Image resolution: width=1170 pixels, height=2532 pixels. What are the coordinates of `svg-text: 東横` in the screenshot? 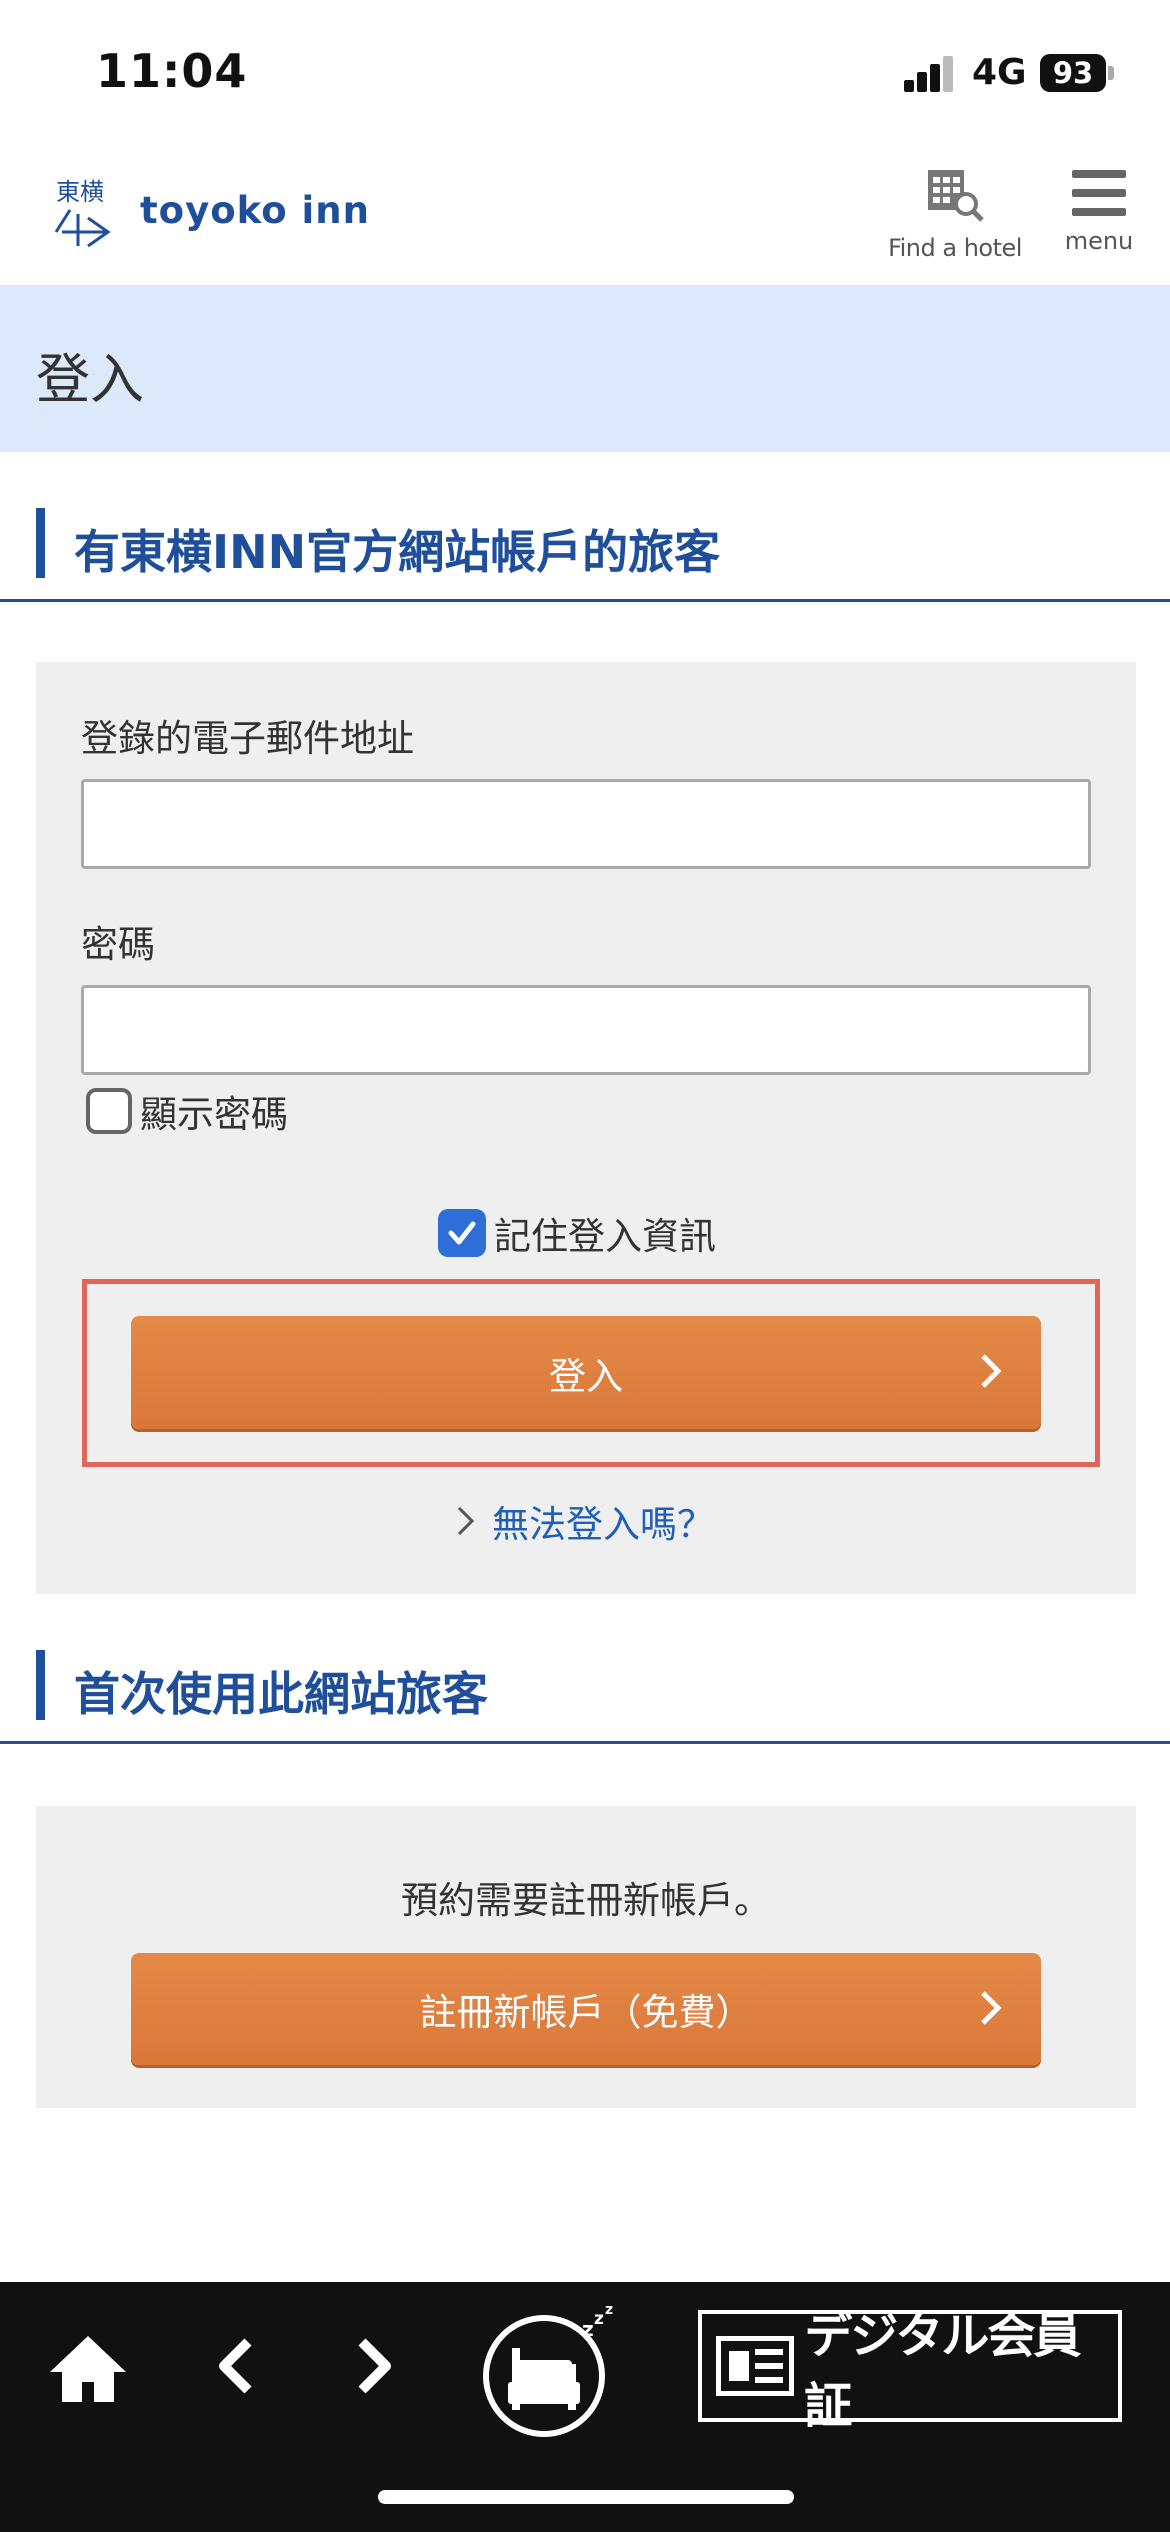 It's located at (80, 192).